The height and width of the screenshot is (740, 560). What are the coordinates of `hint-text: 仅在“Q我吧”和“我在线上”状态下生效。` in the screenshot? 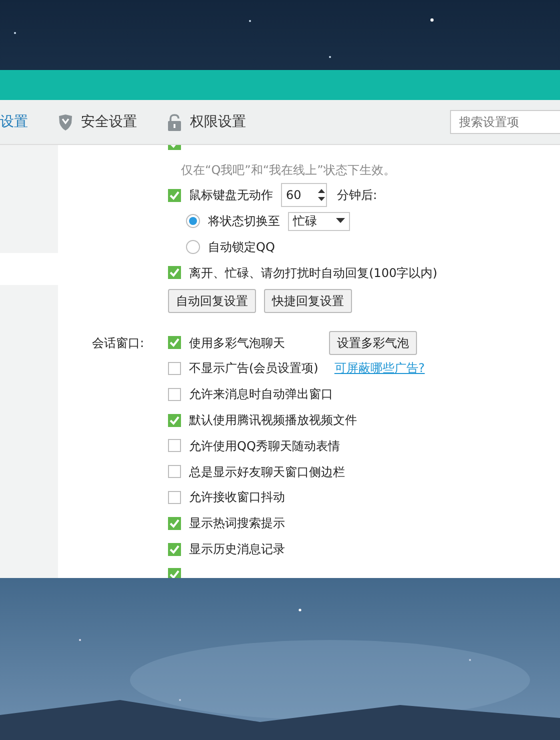 It's located at (288, 170).